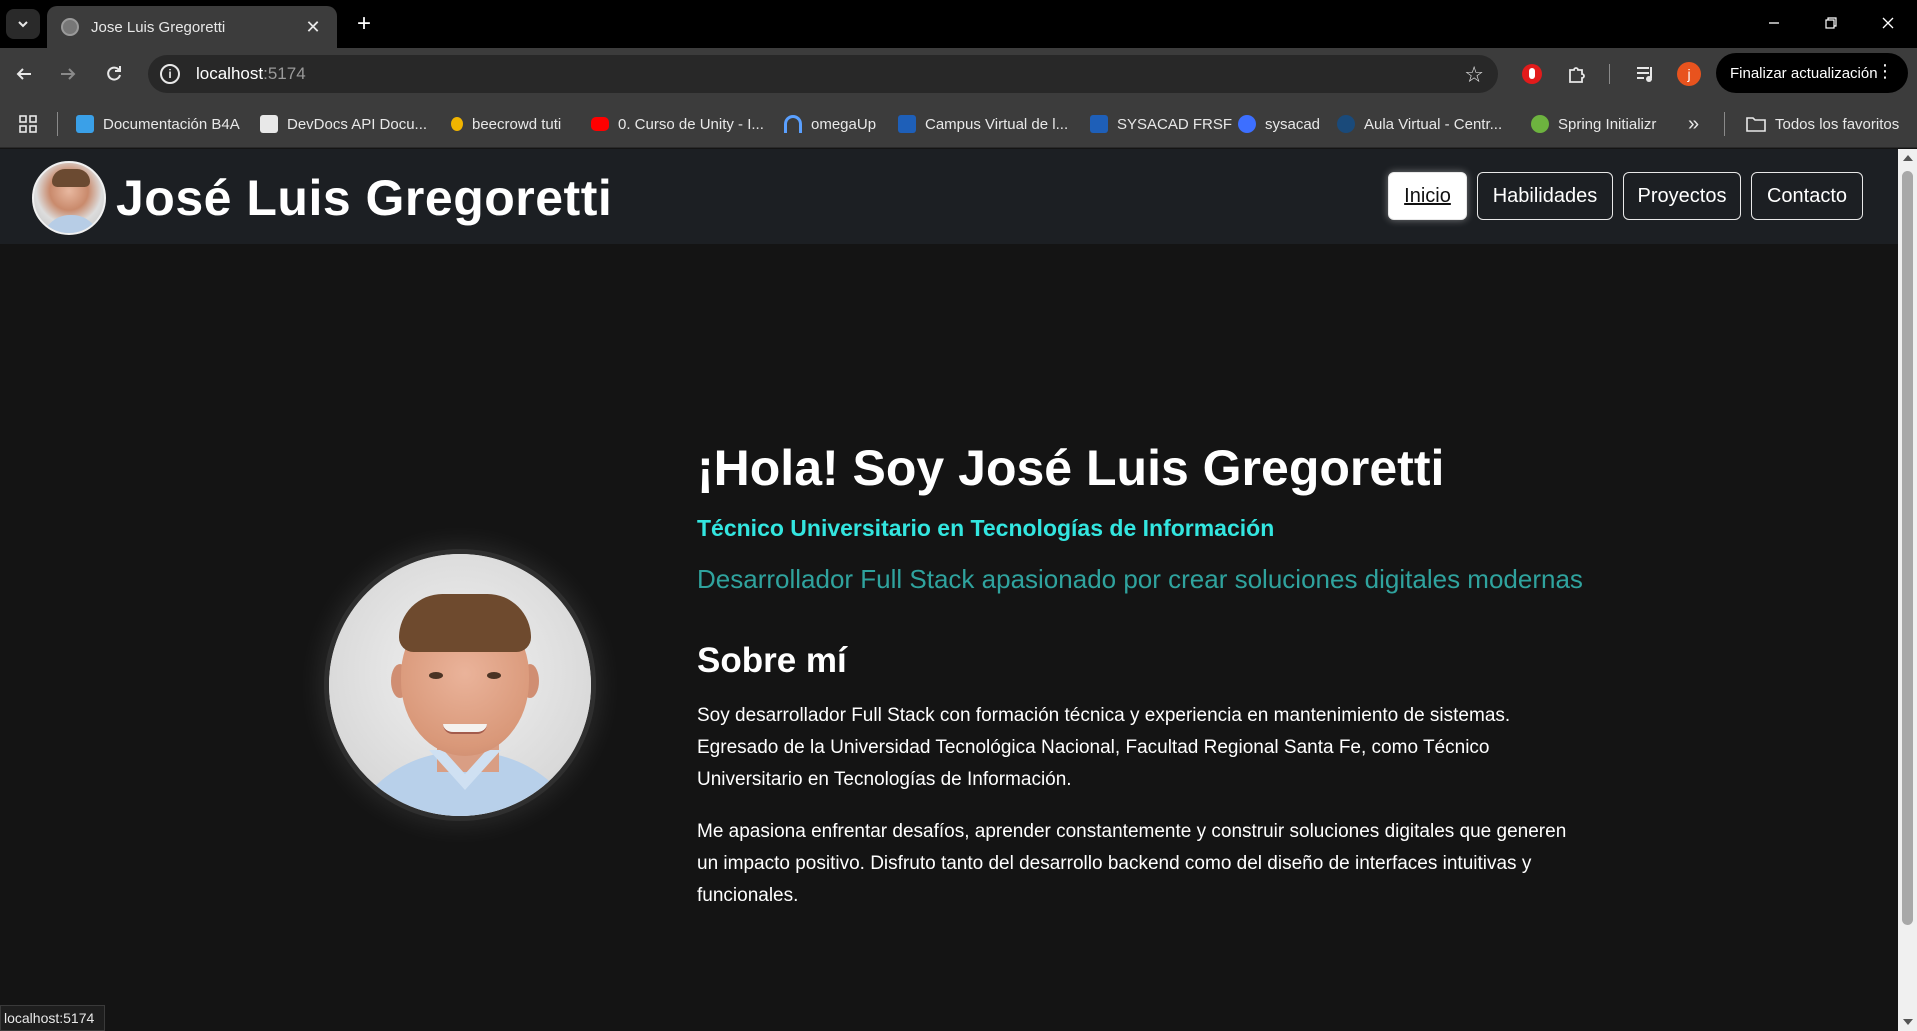 This screenshot has height=1031, width=1917. Describe the element at coordinates (1807, 196) in the screenshot. I see `nav-contacto: Contacto` at that location.